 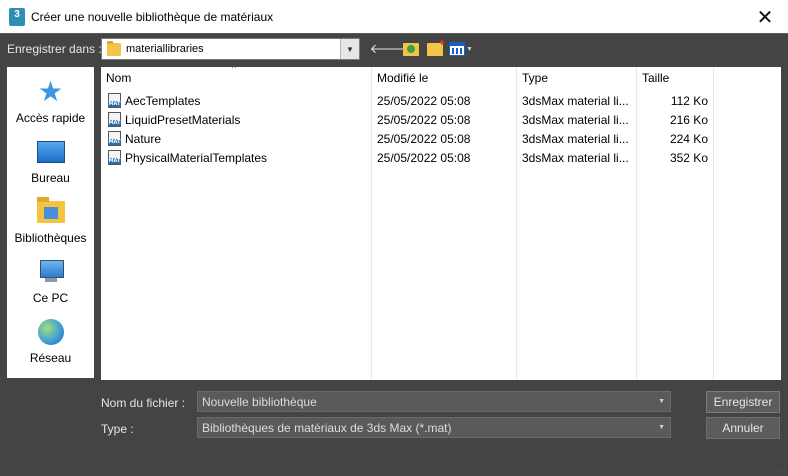 I want to click on resize-grip-icon: ⋰, so click(x=782, y=470).